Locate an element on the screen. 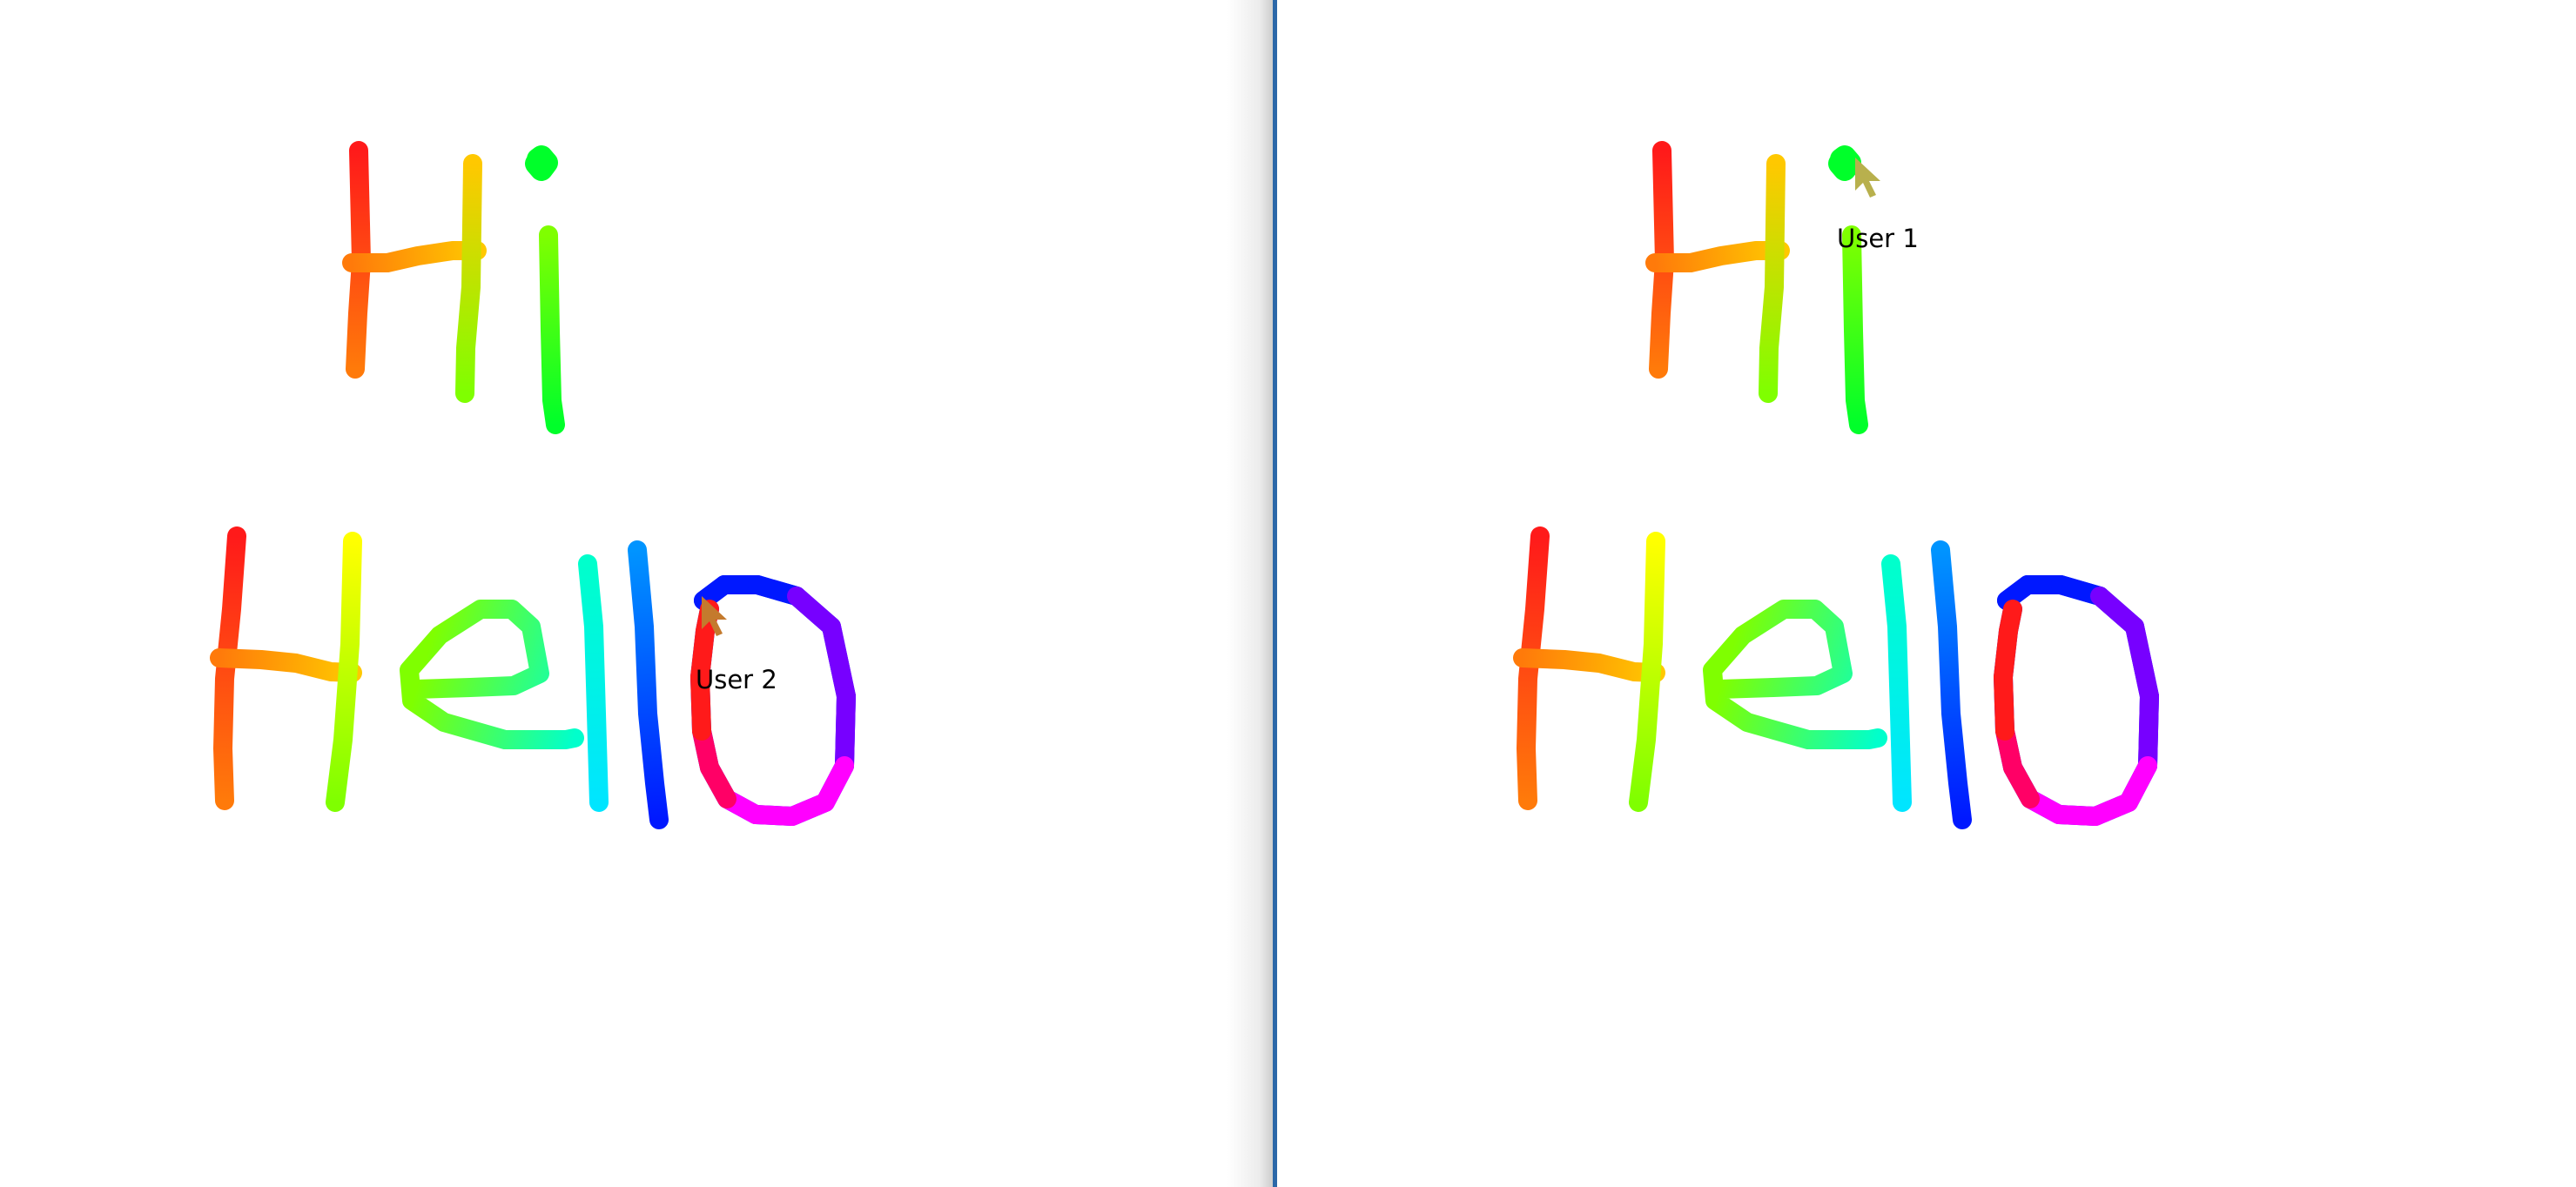 The width and height of the screenshot is (2576, 1187). right-stroke-h2-left is located at coordinates (1533, 668).